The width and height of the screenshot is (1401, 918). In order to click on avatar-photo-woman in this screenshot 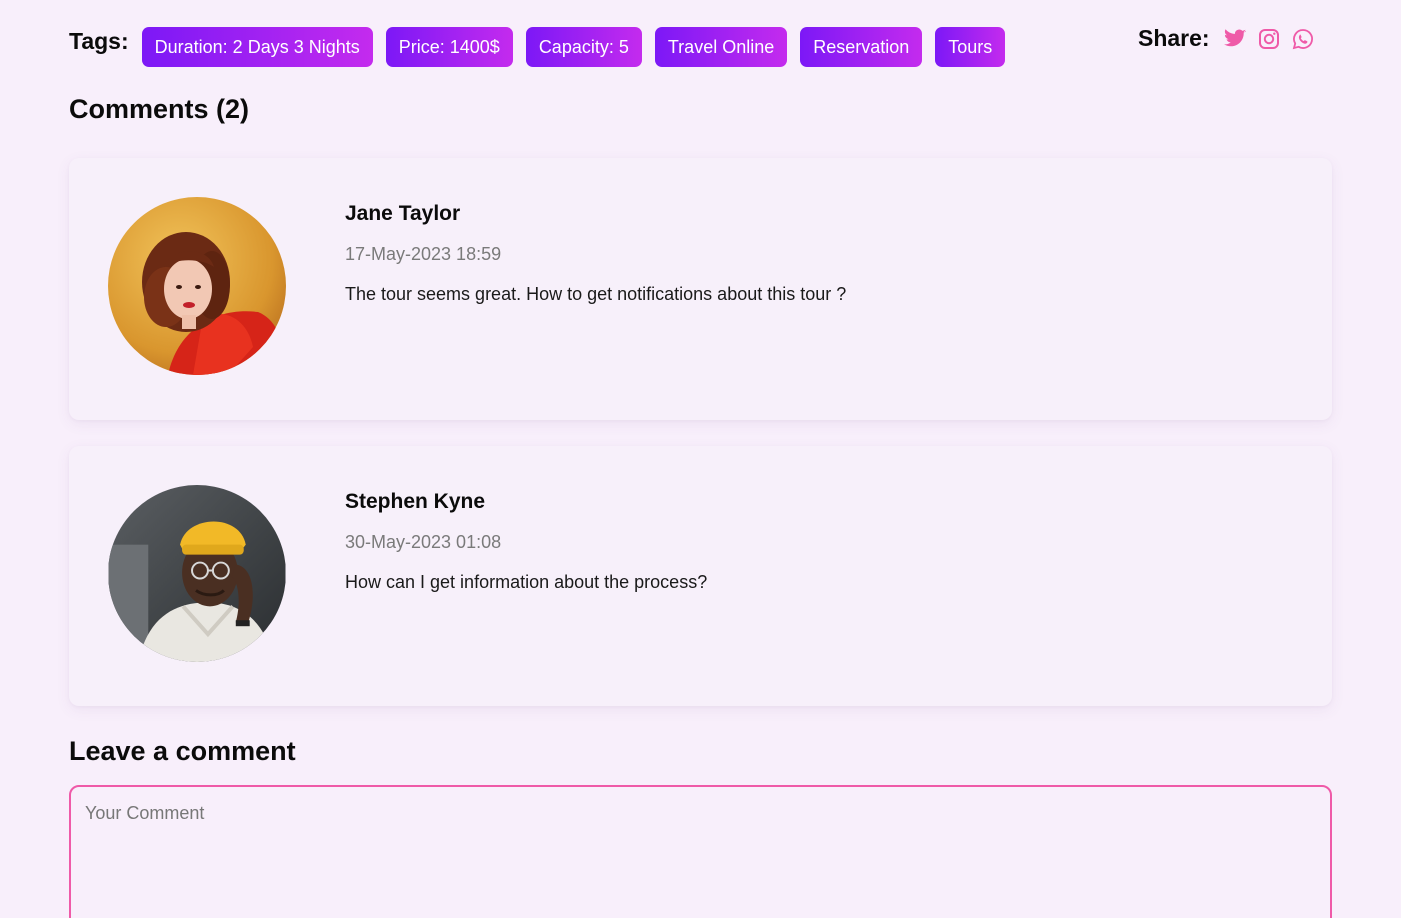, I will do `click(197, 286)`.